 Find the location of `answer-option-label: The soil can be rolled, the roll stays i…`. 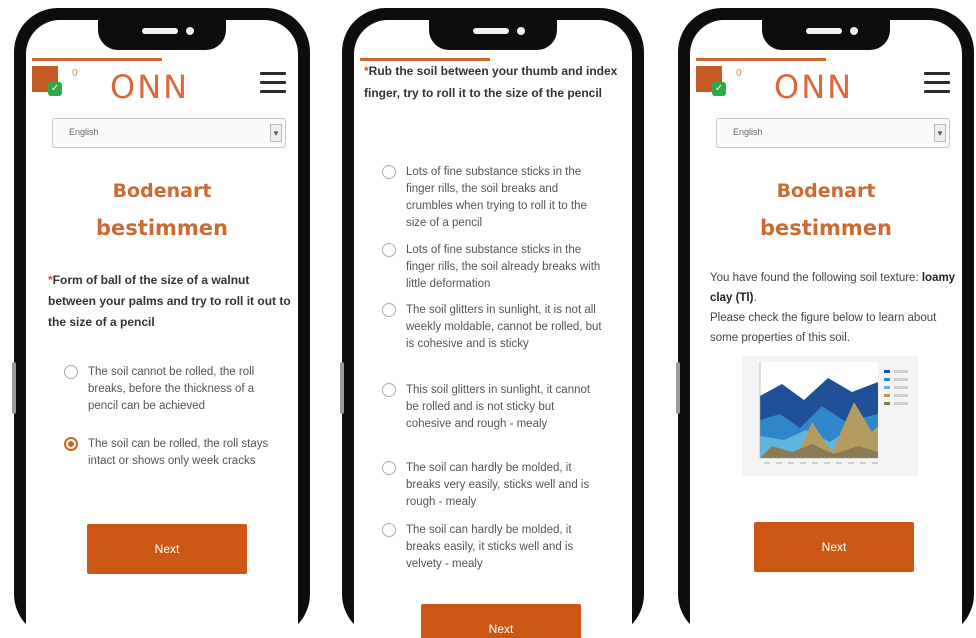

answer-option-label: The soil can be rolled, the roll stays i… is located at coordinates (178, 452).